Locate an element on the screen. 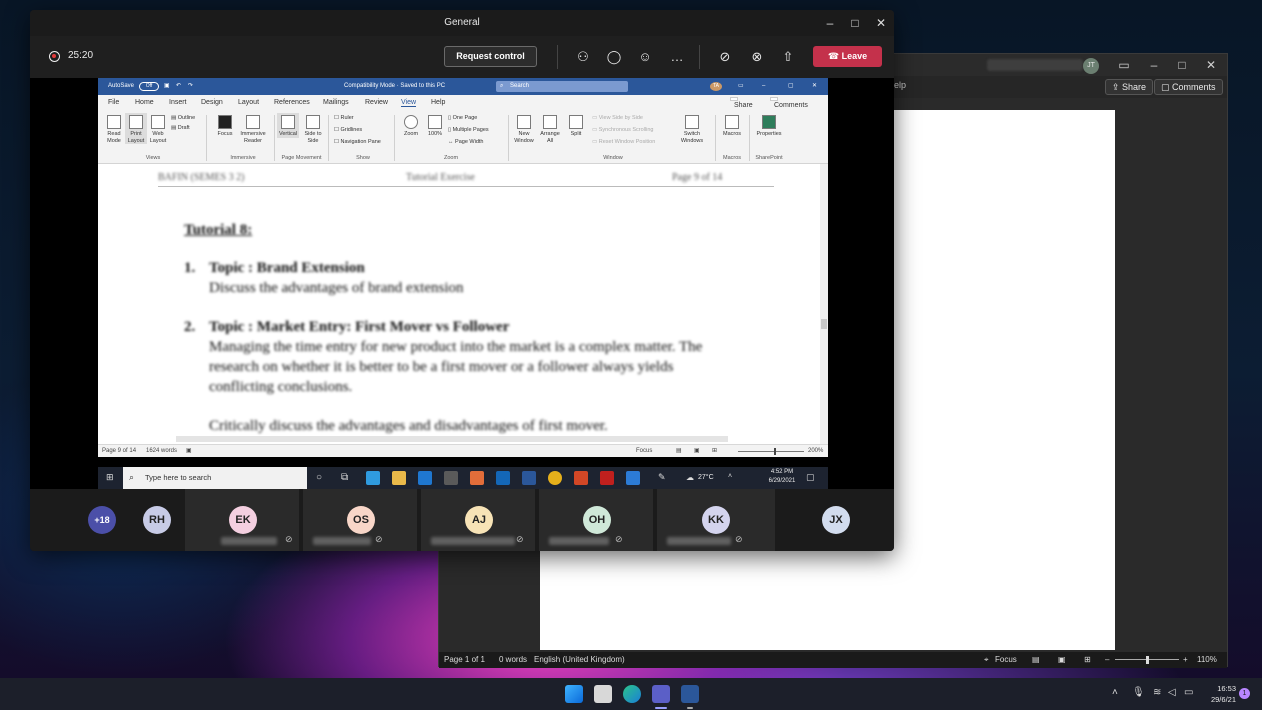 The width and height of the screenshot is (1262, 710). word-count: 1624 words is located at coordinates (161, 451).